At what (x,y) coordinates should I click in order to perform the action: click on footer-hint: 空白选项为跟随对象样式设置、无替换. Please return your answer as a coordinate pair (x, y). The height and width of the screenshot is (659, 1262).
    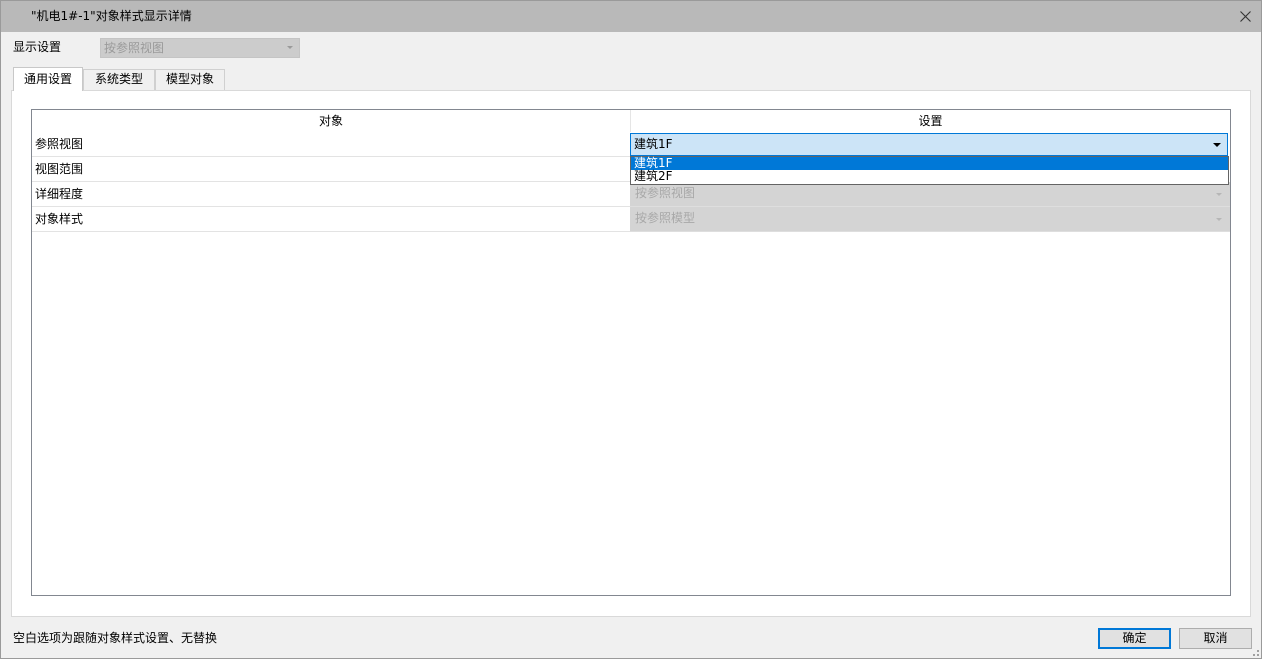
    Looking at the image, I should click on (115, 638).